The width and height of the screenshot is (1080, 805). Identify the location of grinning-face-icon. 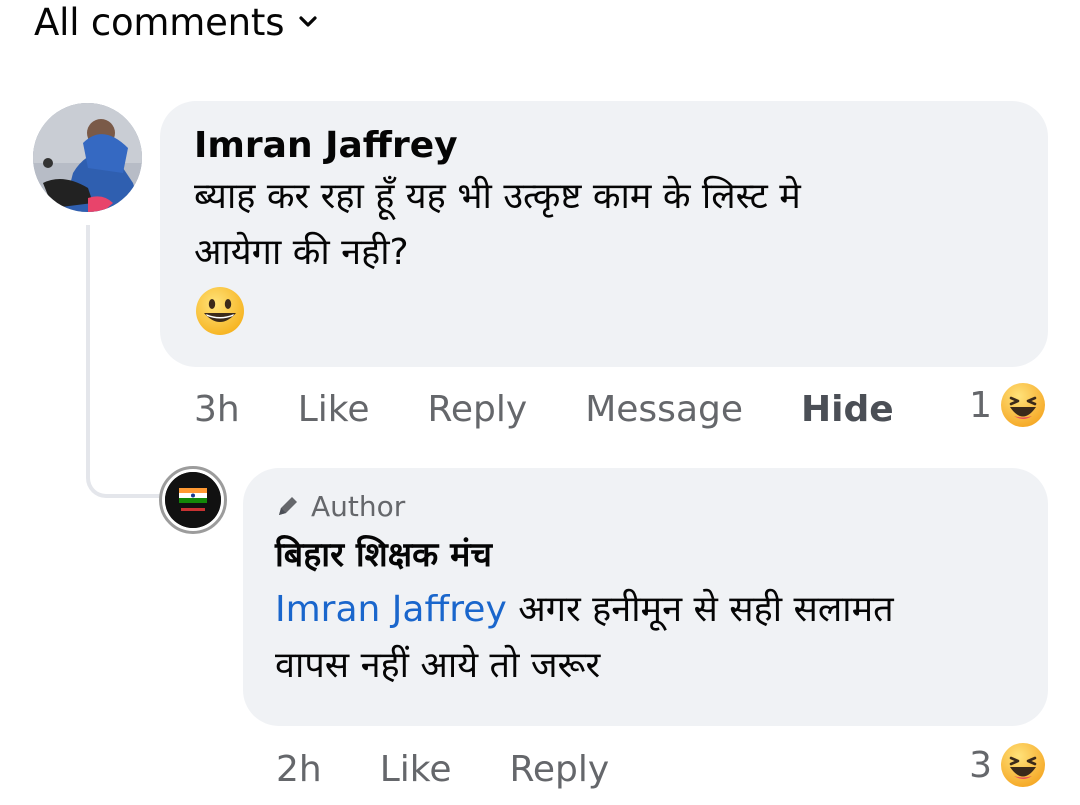
(220, 314).